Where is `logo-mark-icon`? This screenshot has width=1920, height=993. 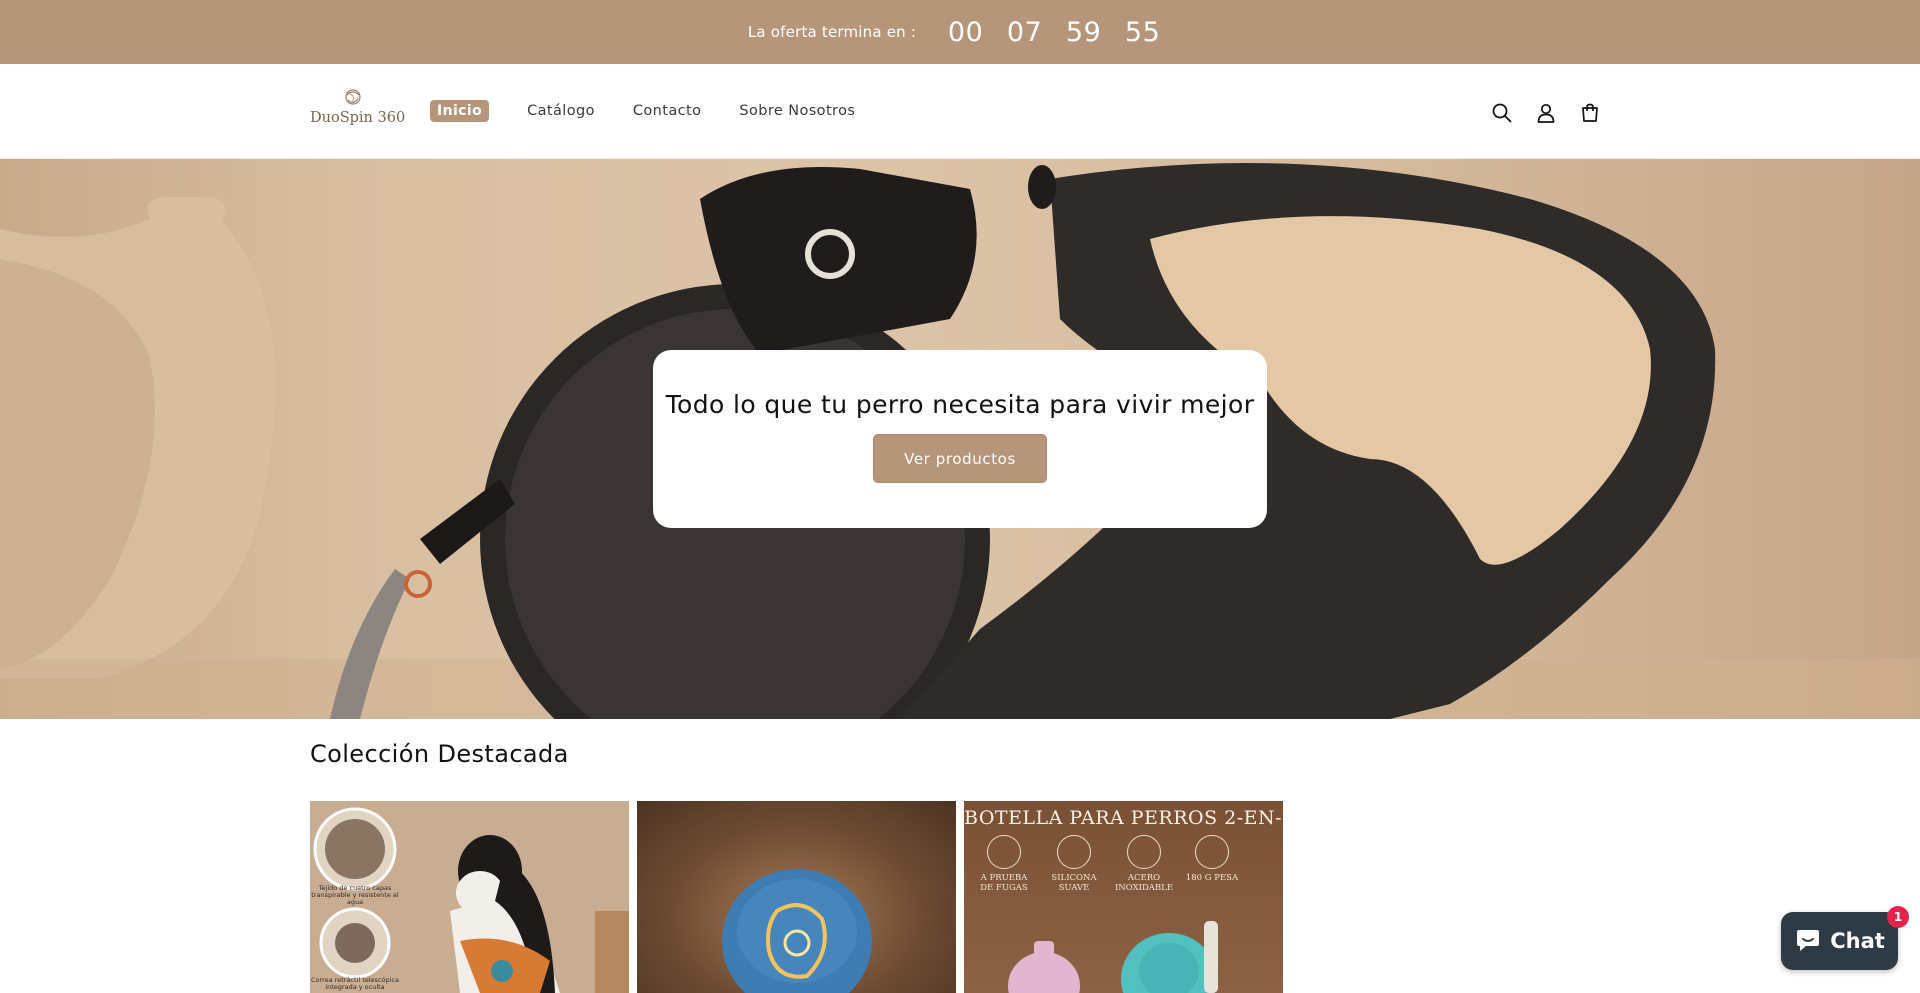 logo-mark-icon is located at coordinates (353, 97).